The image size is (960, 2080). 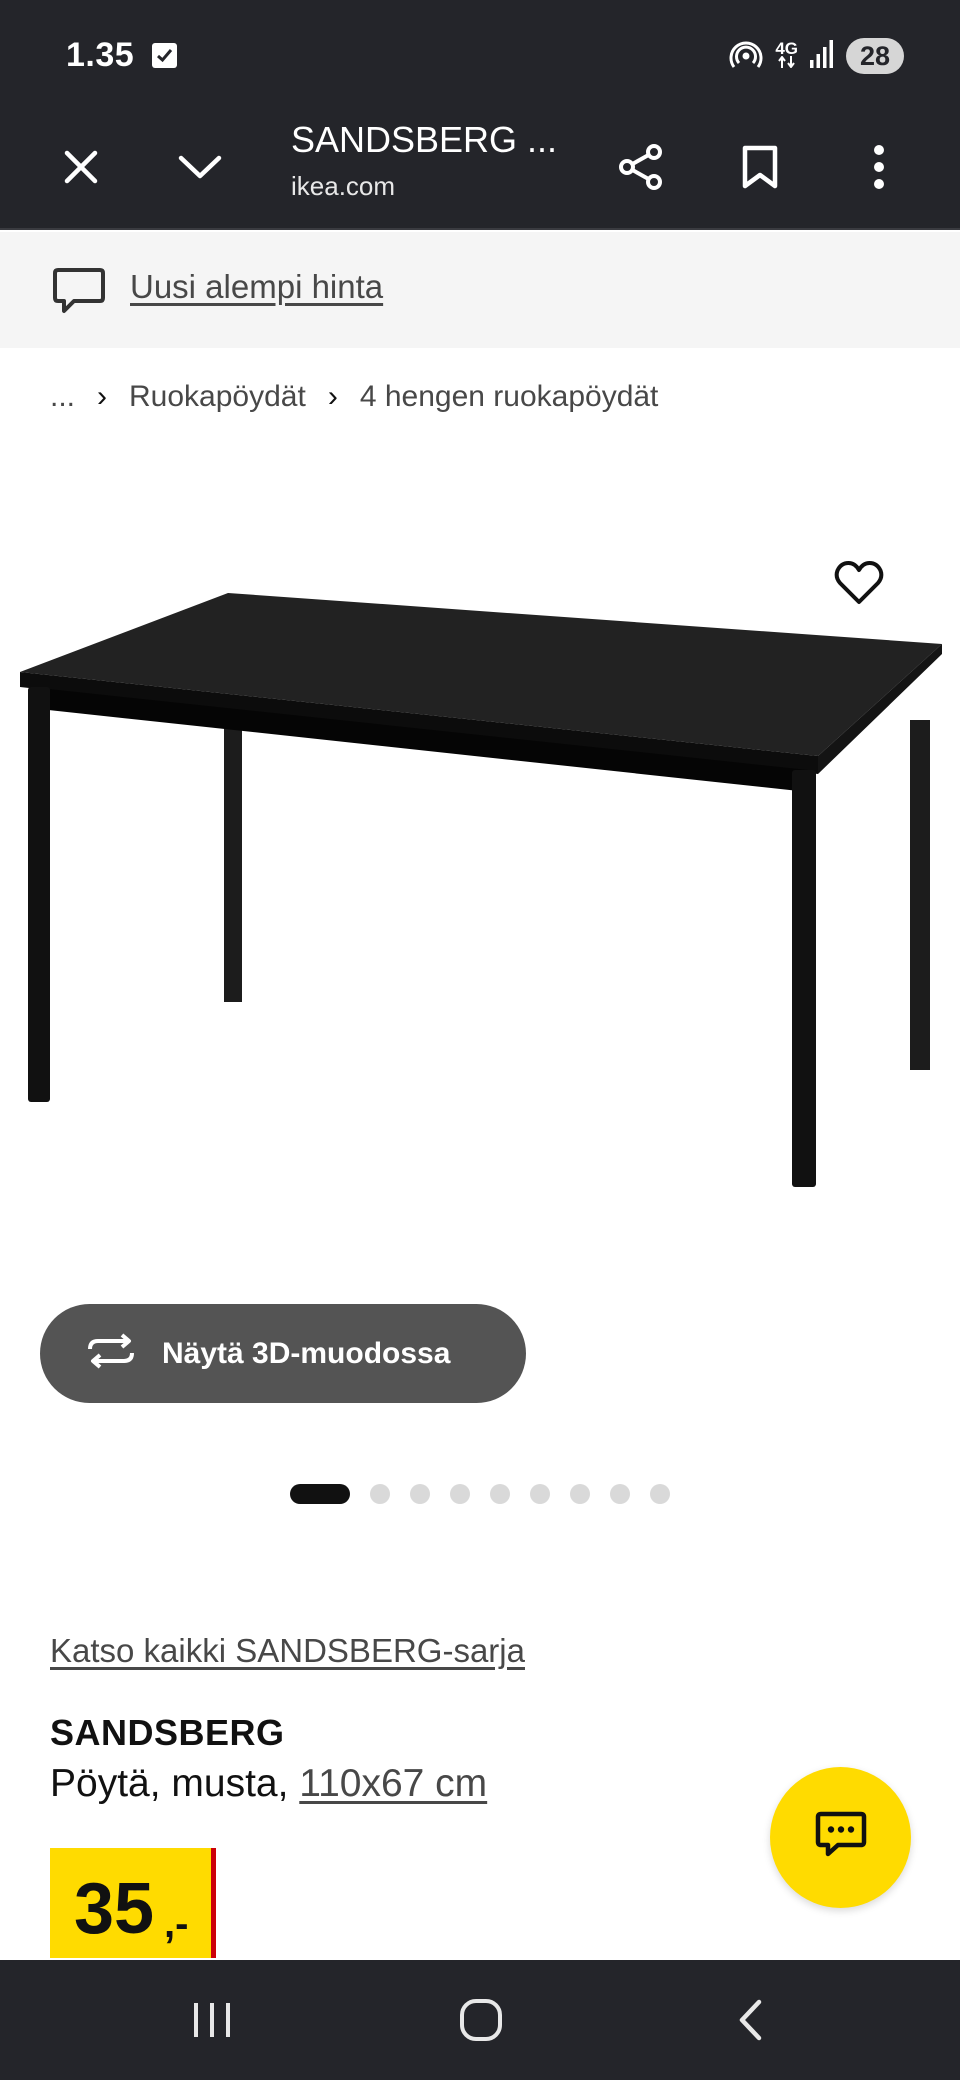 I want to click on chat-icon, so click(x=841, y=1837).